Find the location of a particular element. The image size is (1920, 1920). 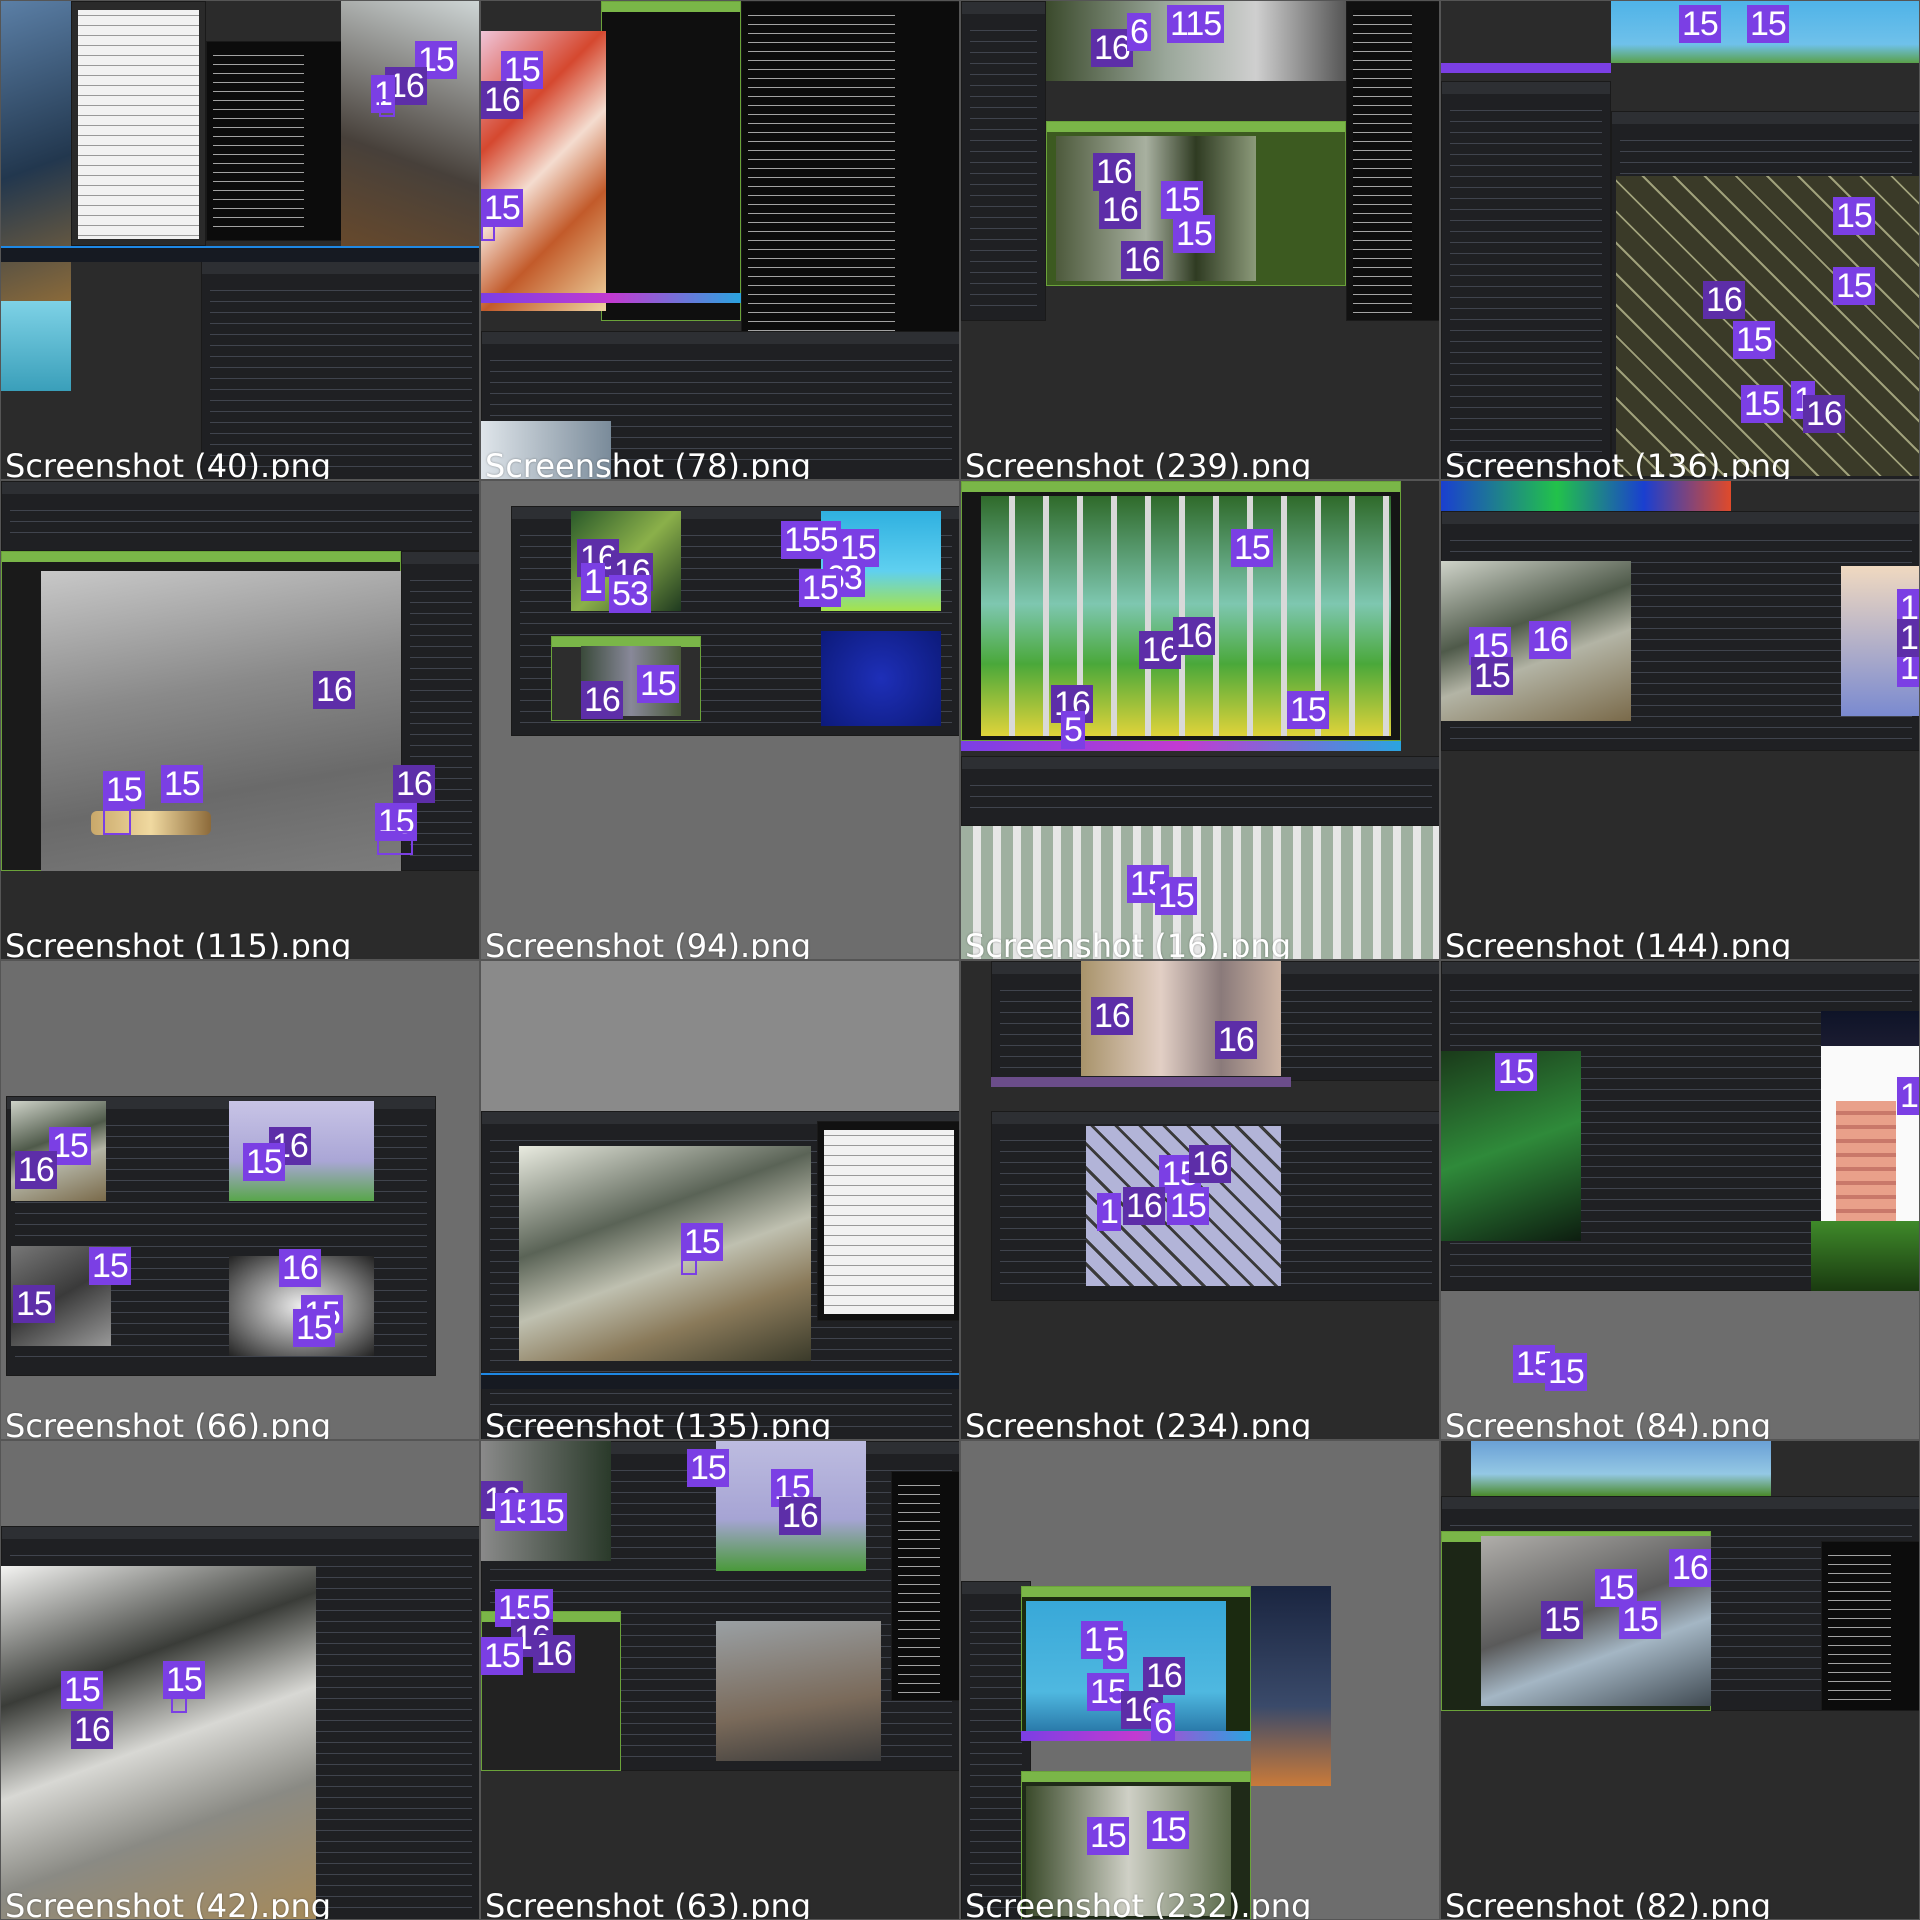

mosaic-tile: 15 16 1 Screenshot (40).png is located at coordinates (240, 240).